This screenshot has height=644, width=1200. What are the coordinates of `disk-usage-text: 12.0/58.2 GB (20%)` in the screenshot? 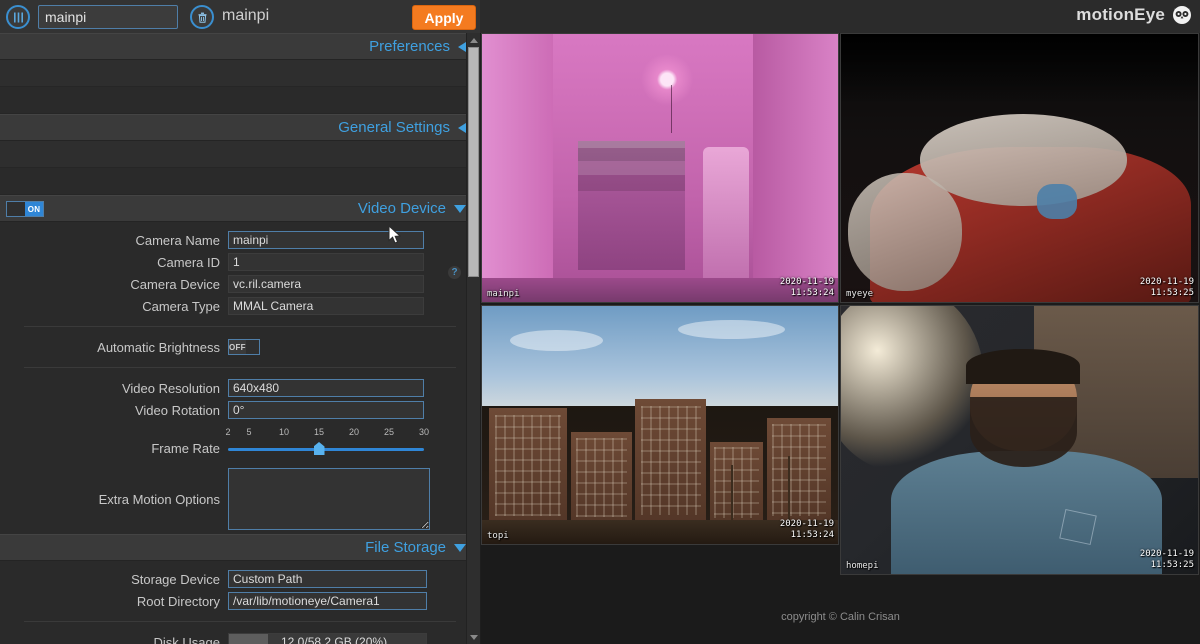 It's located at (334, 639).